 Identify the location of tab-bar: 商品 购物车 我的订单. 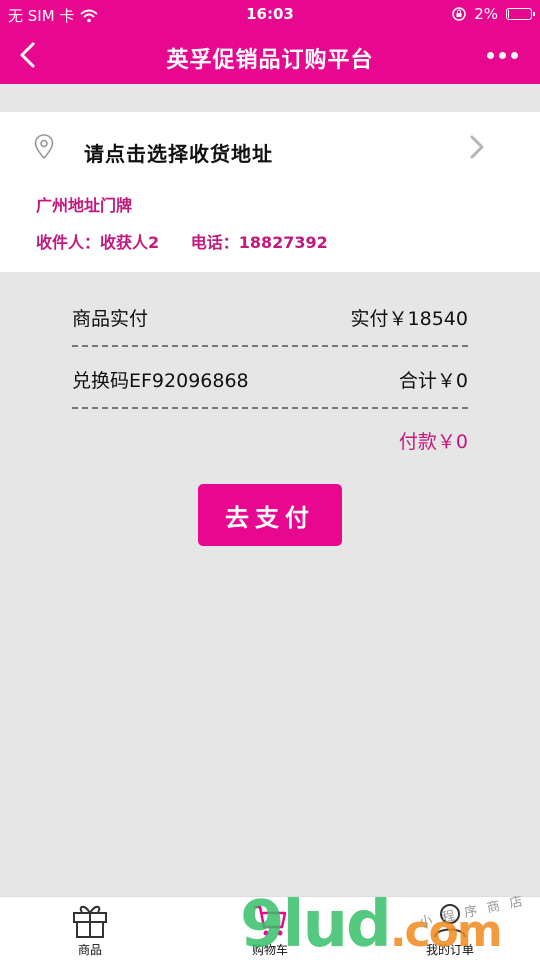
(270, 928).